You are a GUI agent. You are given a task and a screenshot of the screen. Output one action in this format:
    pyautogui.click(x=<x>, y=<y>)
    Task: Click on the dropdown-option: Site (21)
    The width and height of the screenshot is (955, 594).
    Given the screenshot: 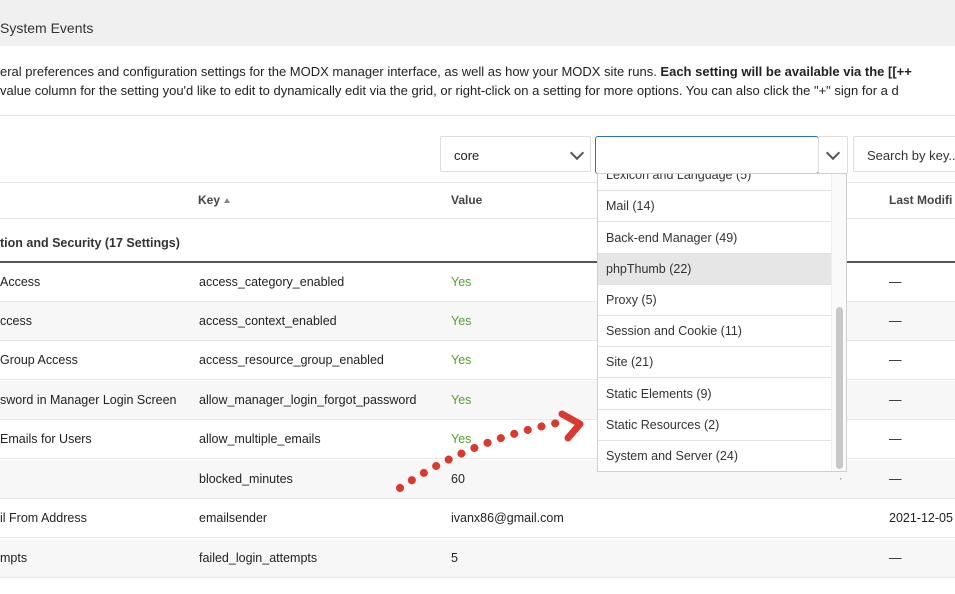 What is the action you would take?
    pyautogui.click(x=715, y=362)
    